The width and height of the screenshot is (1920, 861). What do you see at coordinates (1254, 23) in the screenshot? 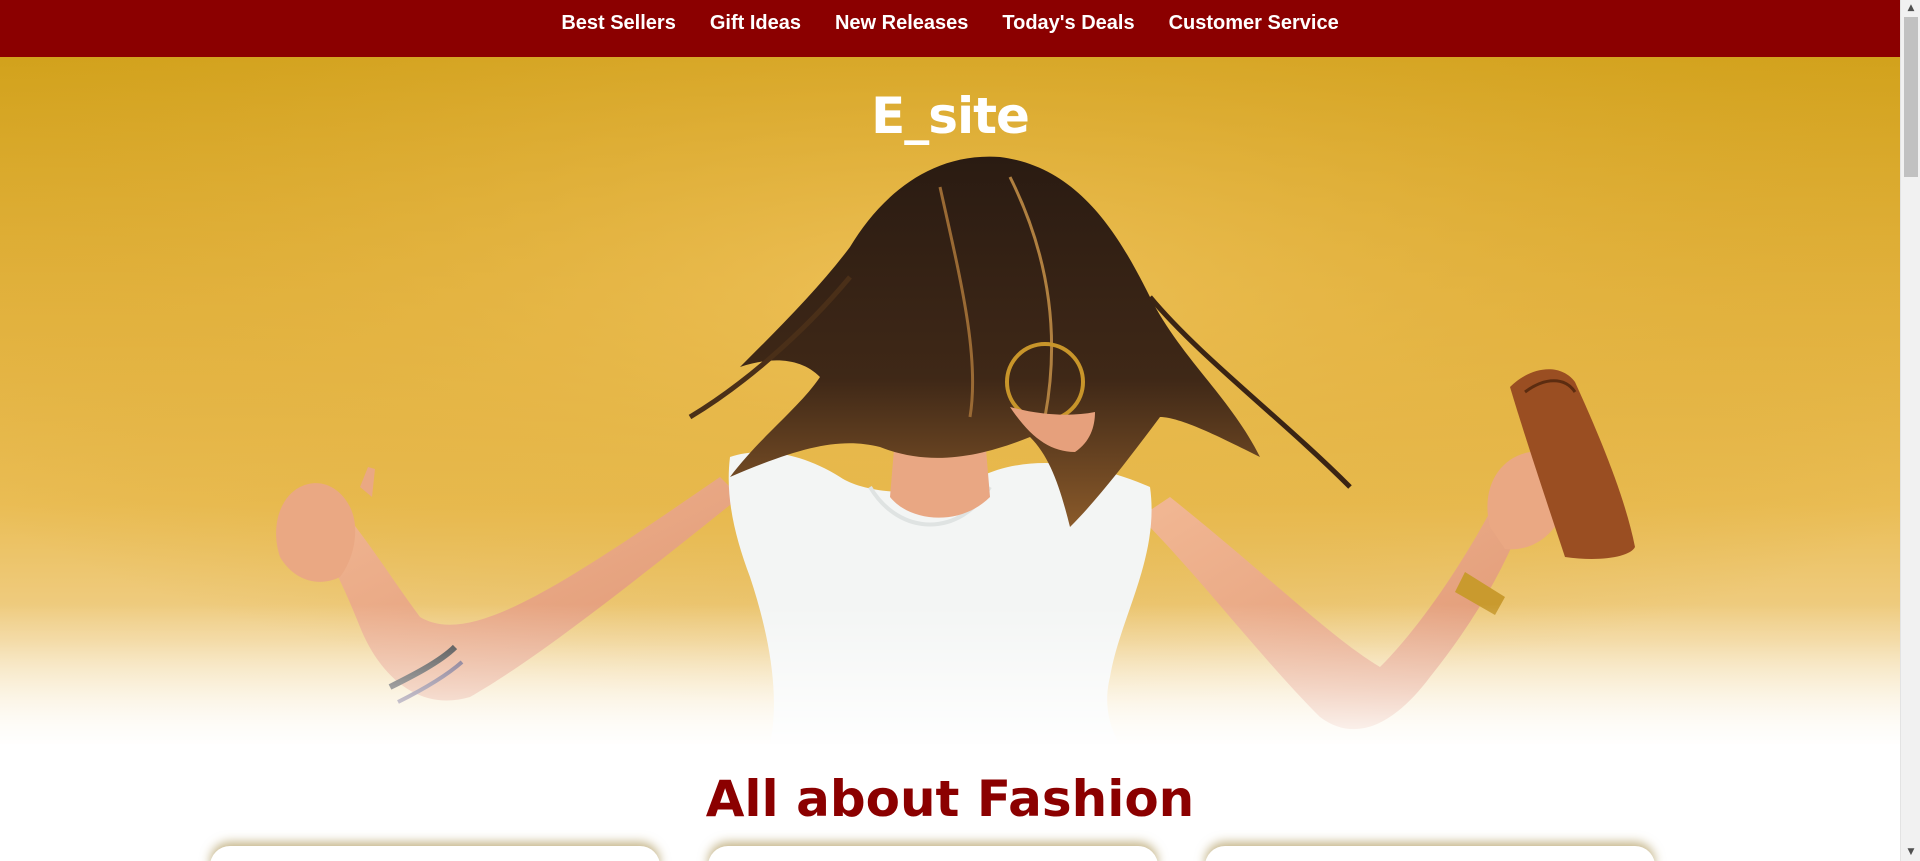
I see `nav-item-customer-service: Customer Service` at bounding box center [1254, 23].